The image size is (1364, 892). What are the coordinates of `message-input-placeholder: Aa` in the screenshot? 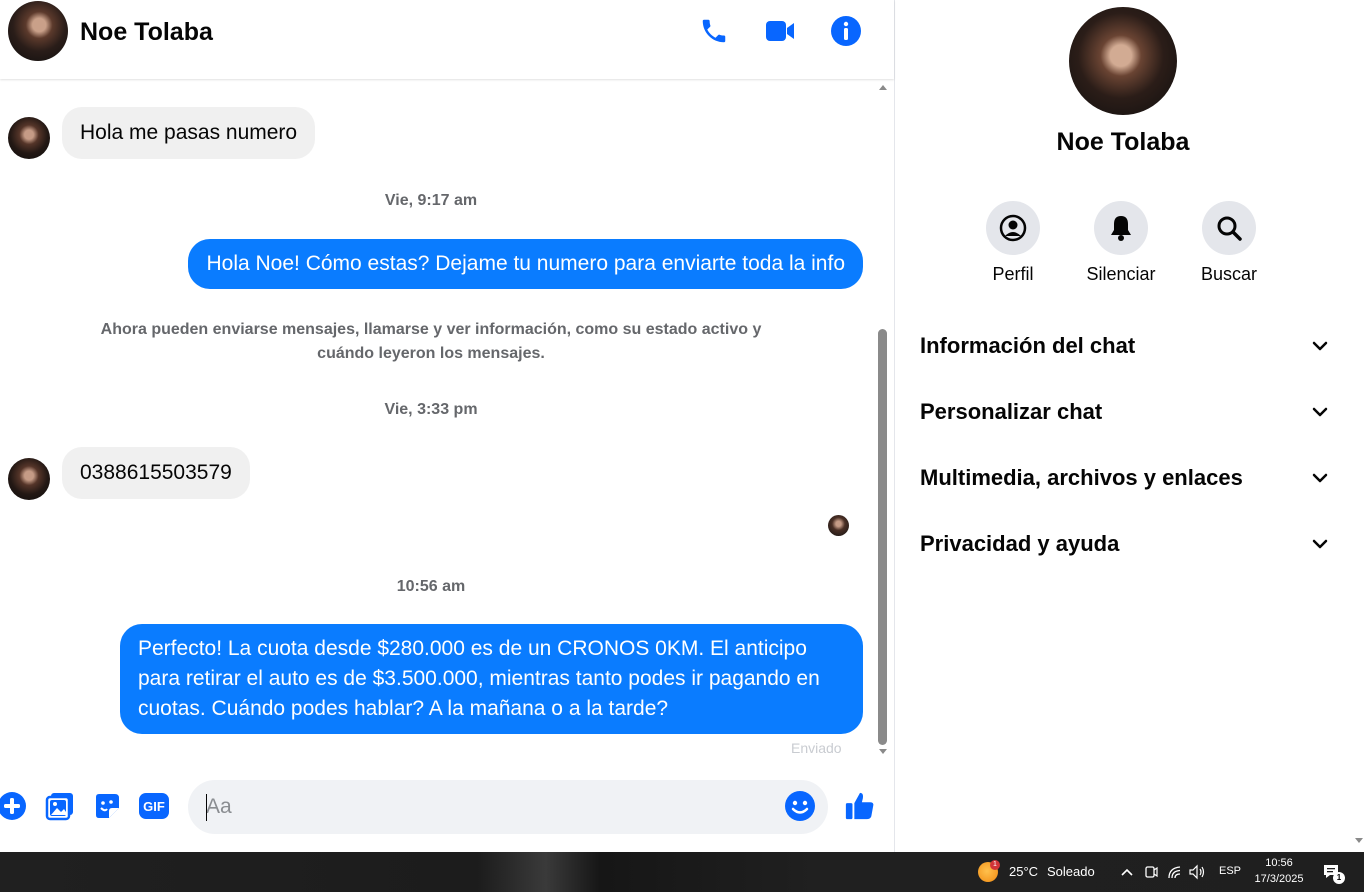 It's located at (219, 806).